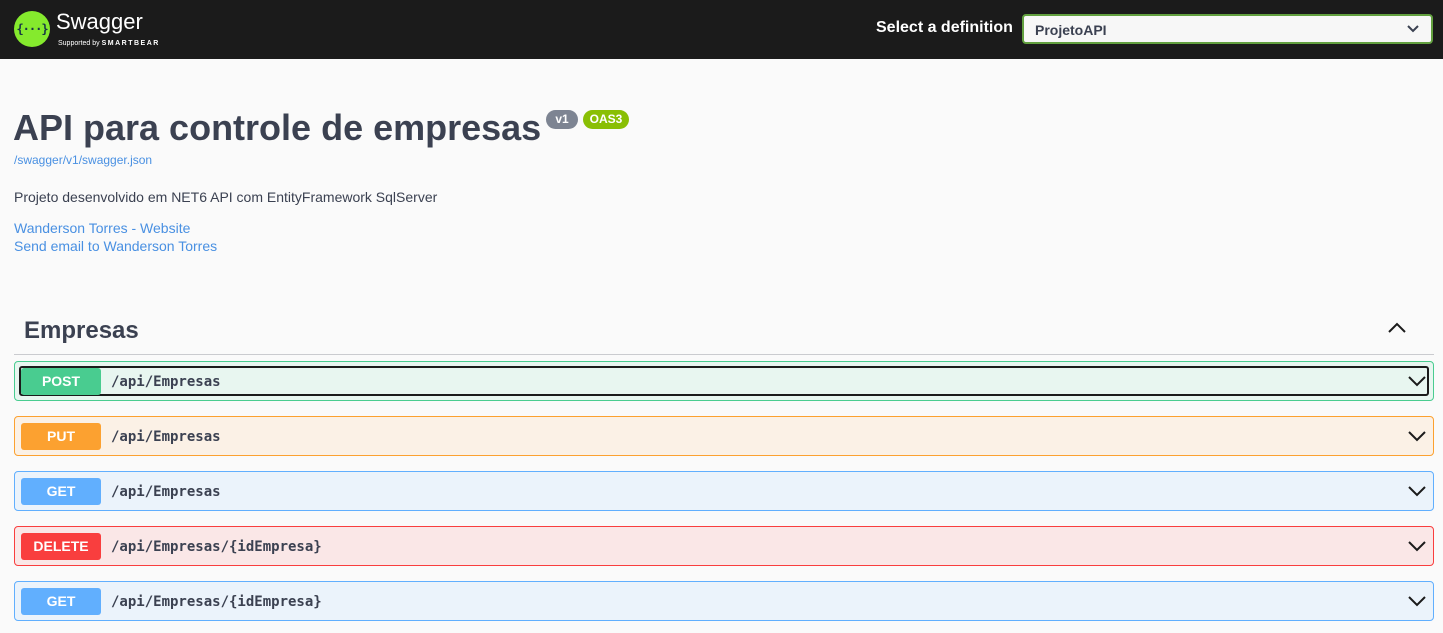 This screenshot has width=1443, height=633. Describe the element at coordinates (277, 127) in the screenshot. I see `api-title: API para controle de empresas` at that location.